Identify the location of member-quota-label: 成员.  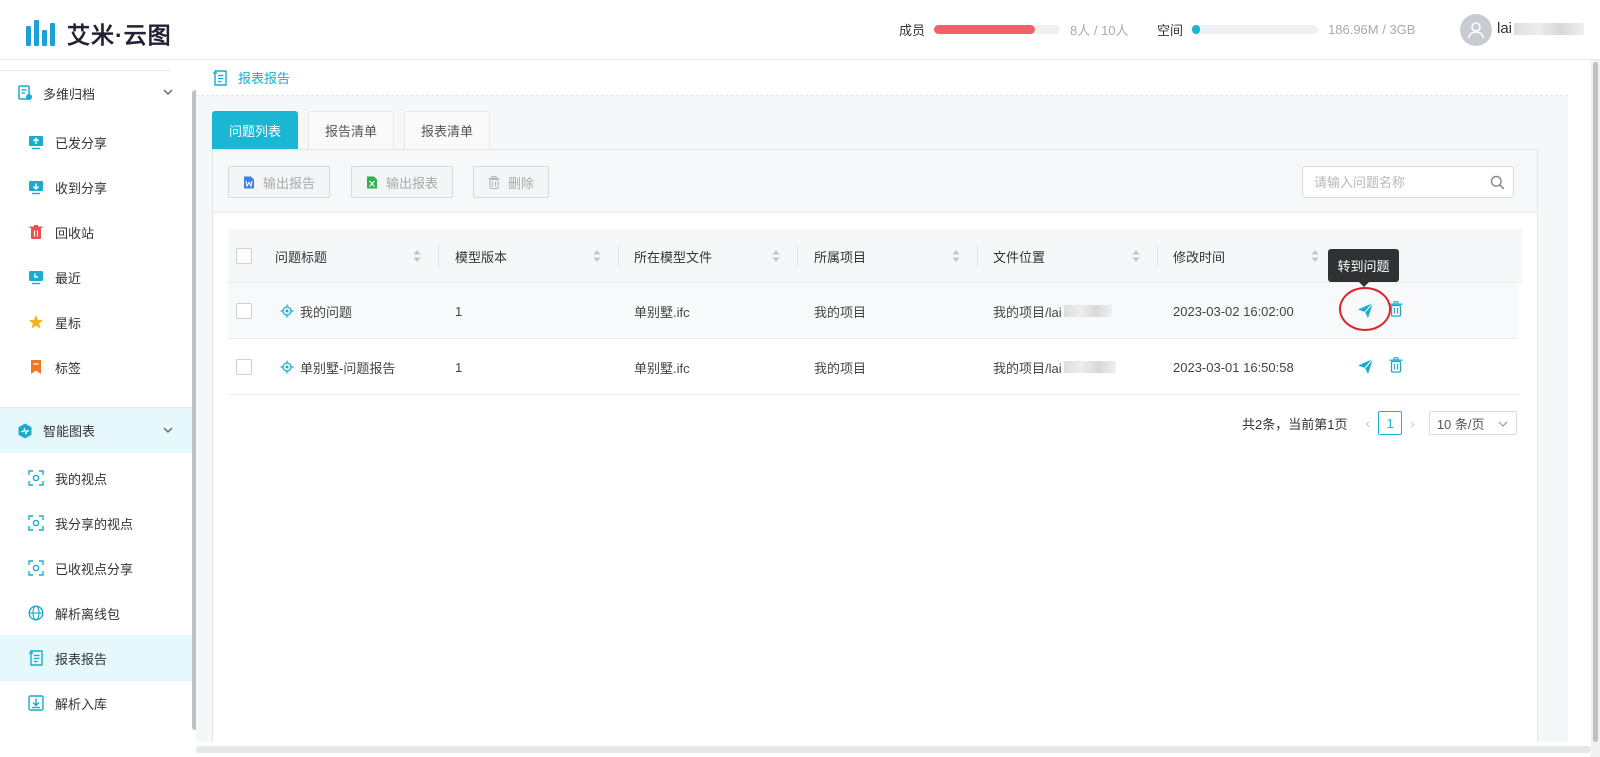
(912, 30).